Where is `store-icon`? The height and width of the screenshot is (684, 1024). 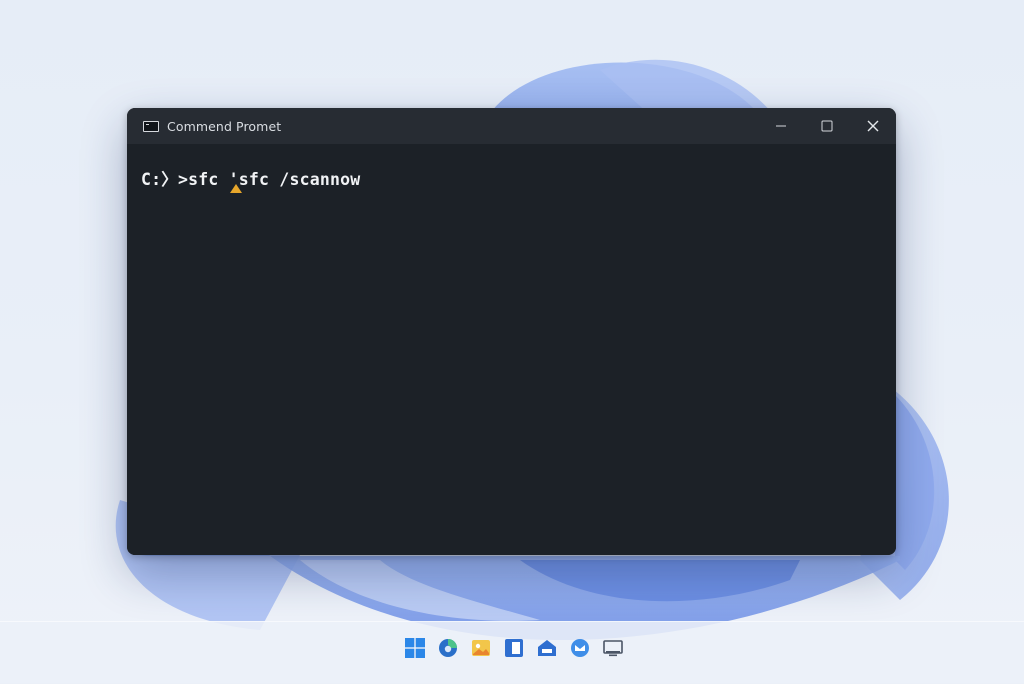
store-icon is located at coordinates (547, 648).